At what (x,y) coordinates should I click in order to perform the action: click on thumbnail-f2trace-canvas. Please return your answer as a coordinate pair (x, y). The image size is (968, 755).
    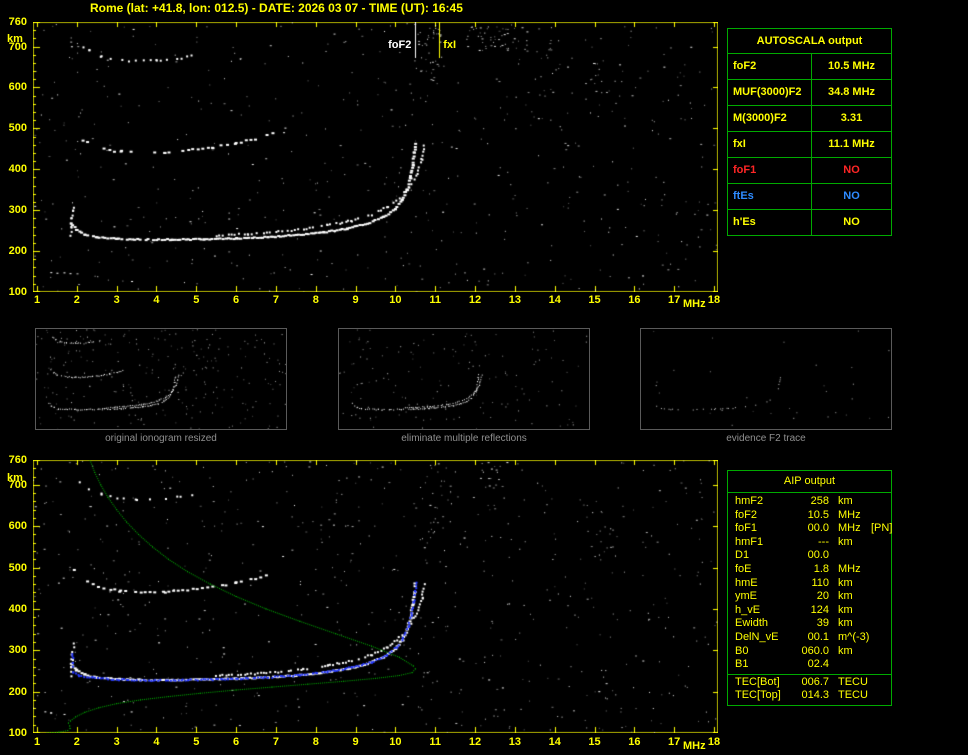
    Looking at the image, I should click on (766, 379).